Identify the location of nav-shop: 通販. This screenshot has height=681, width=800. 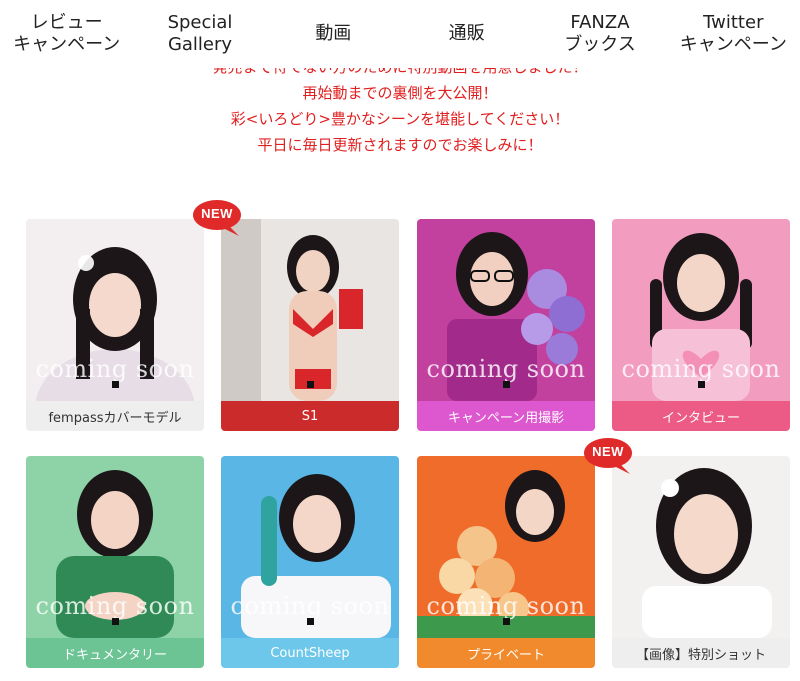
(466, 34).